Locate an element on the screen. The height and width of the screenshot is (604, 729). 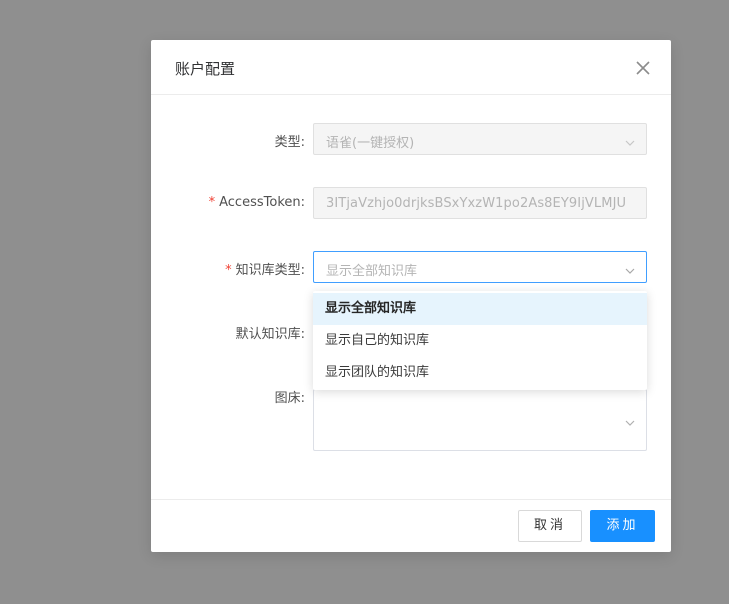
add-button: 添加 is located at coordinates (622, 526).